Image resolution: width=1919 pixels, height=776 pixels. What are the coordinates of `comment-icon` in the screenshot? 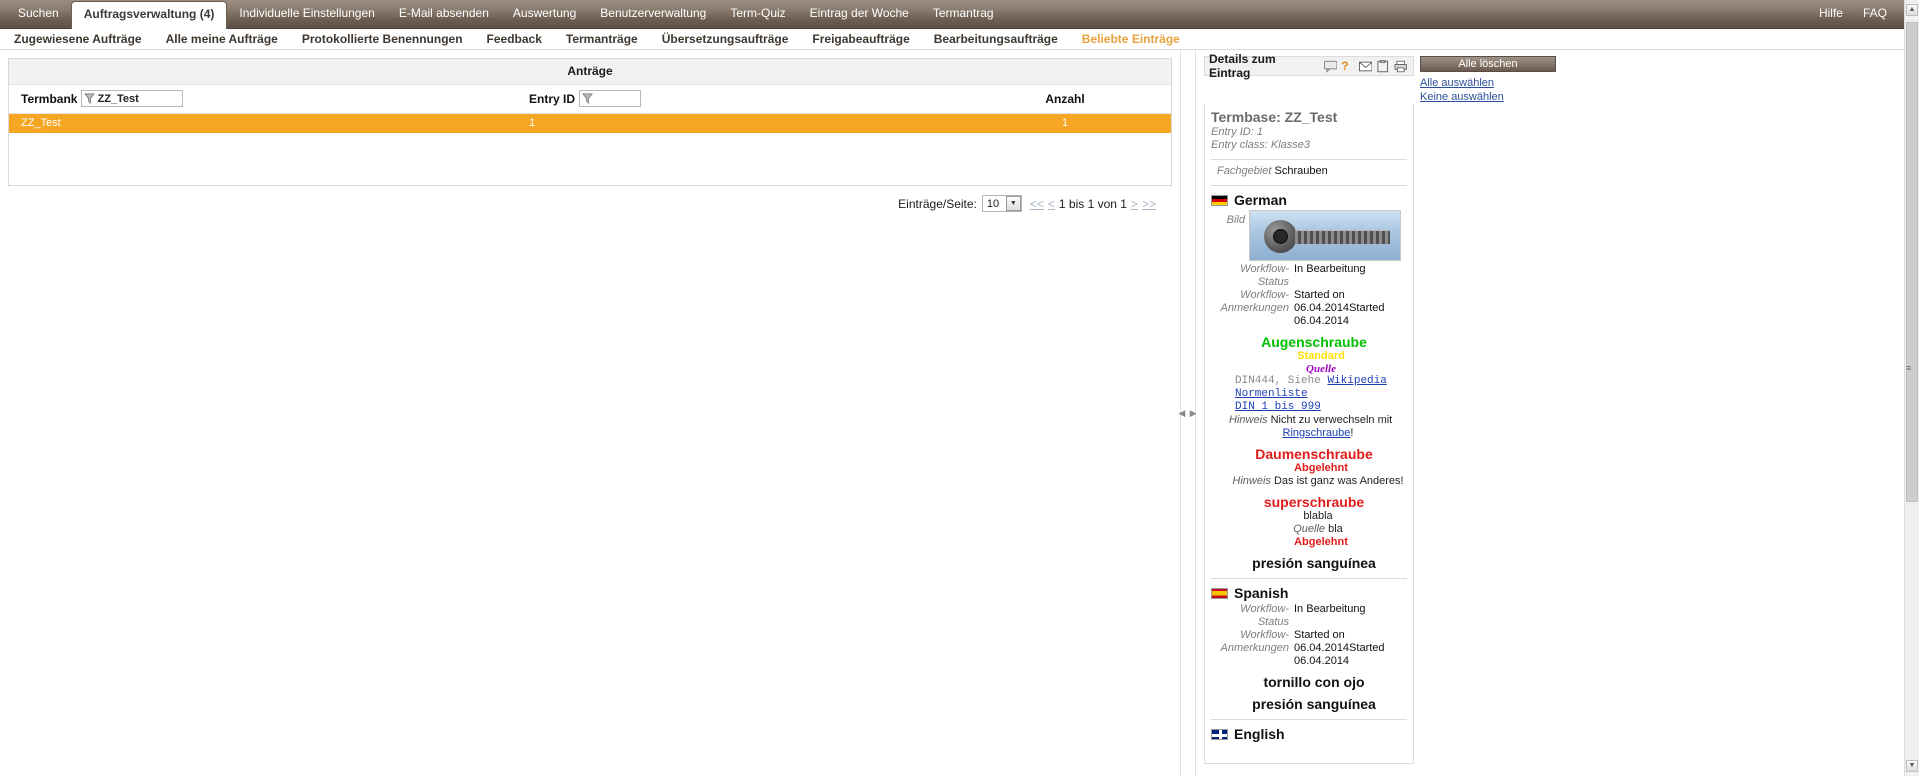 It's located at (1330, 66).